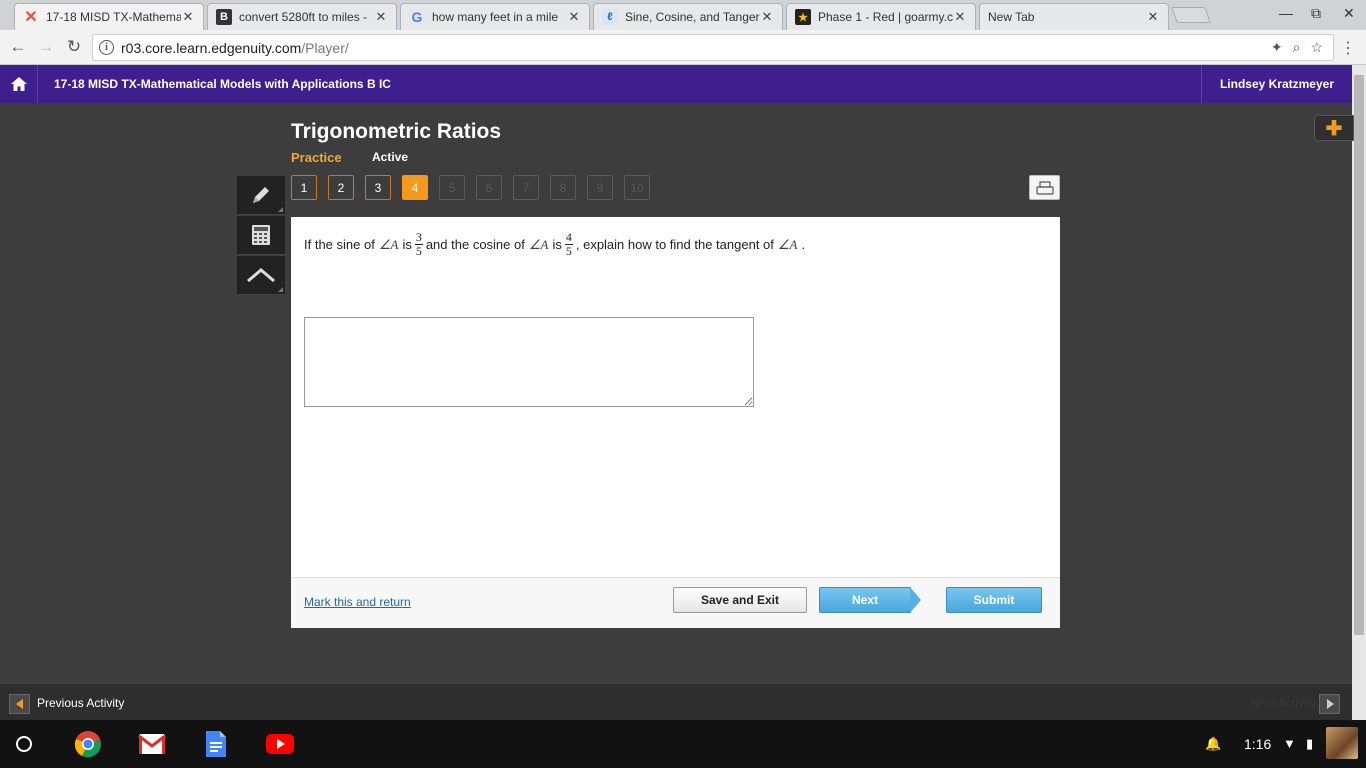 Image resolution: width=1366 pixels, height=768 pixels. Describe the element at coordinates (1283, 703) in the screenshot. I see `next-activity-label: Next Activity` at that location.